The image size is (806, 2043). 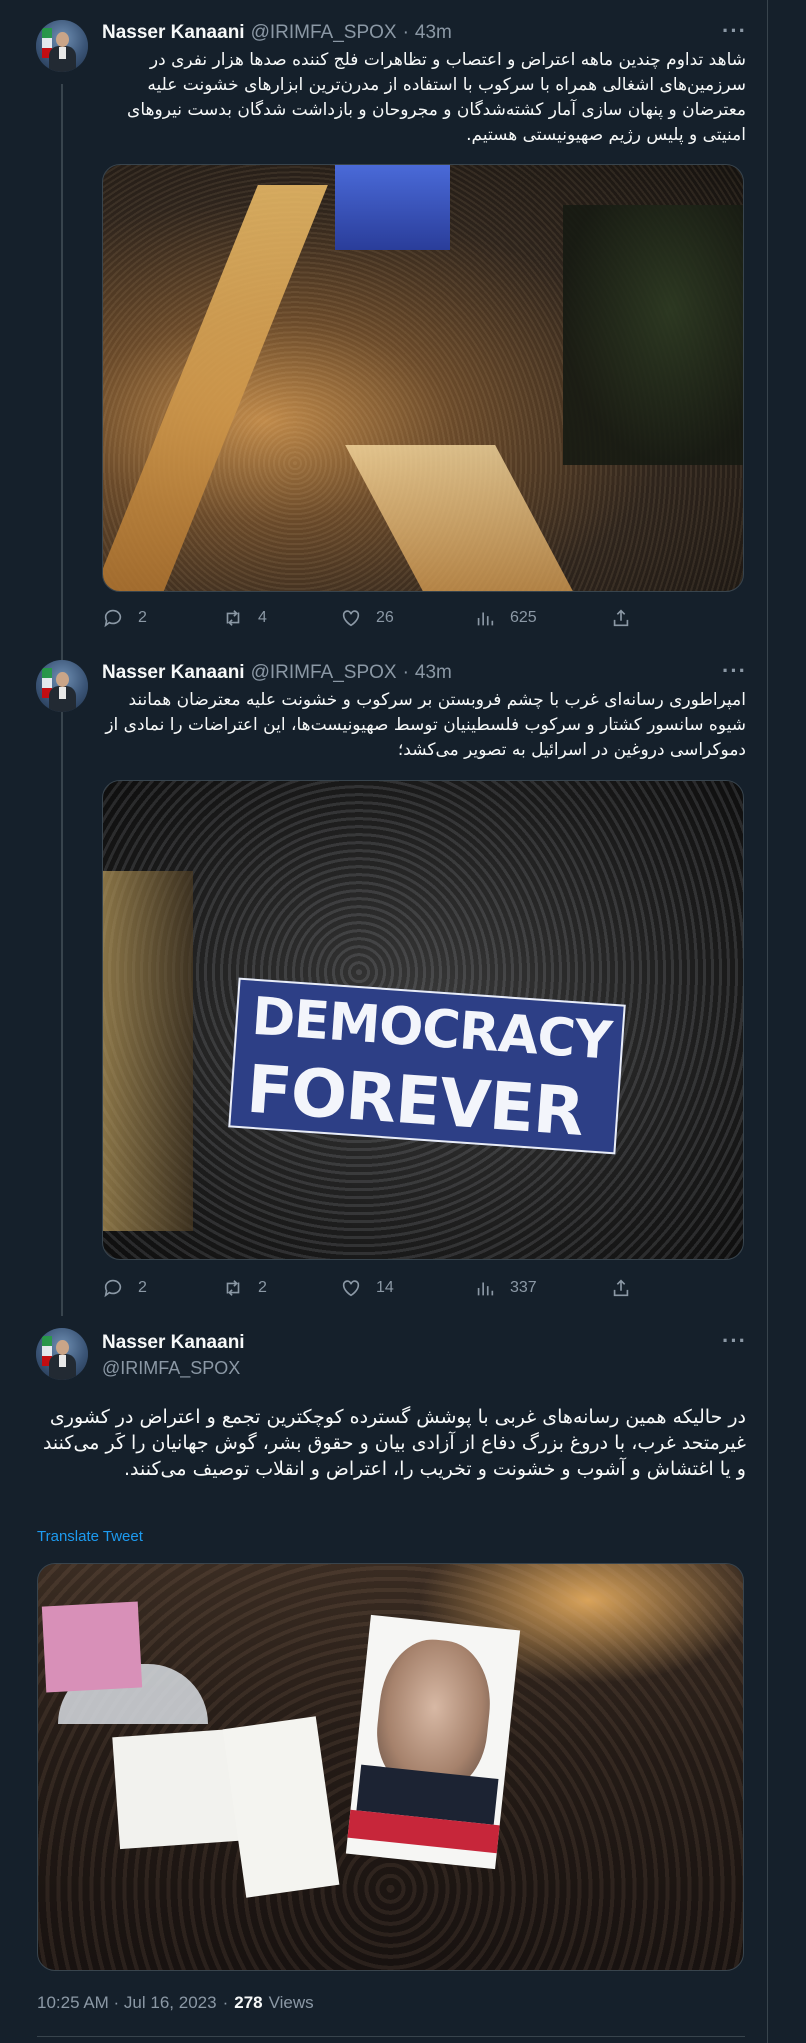 I want to click on tweet-timestamp: 10:25 AM · Jul 16, 2023, so click(x=127, y=2003).